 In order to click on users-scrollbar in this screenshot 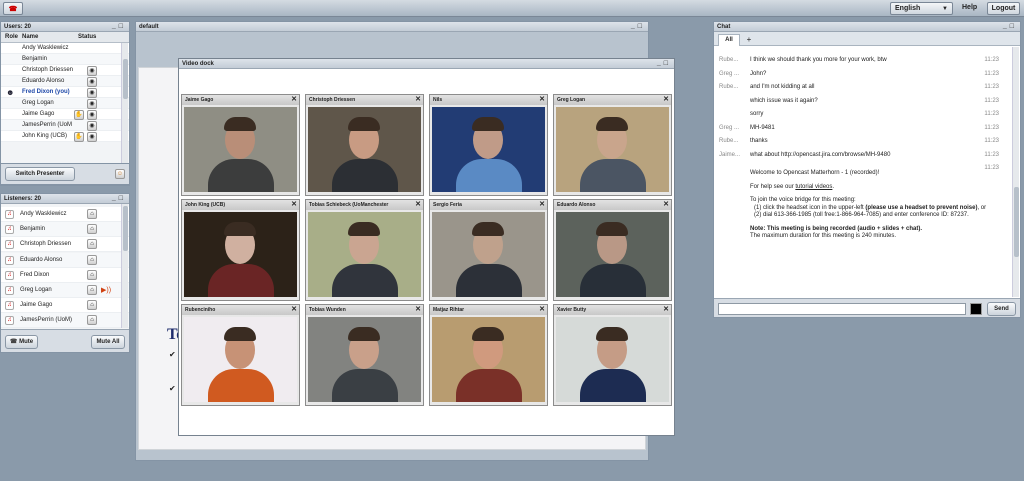, I will do `click(124, 113)`.